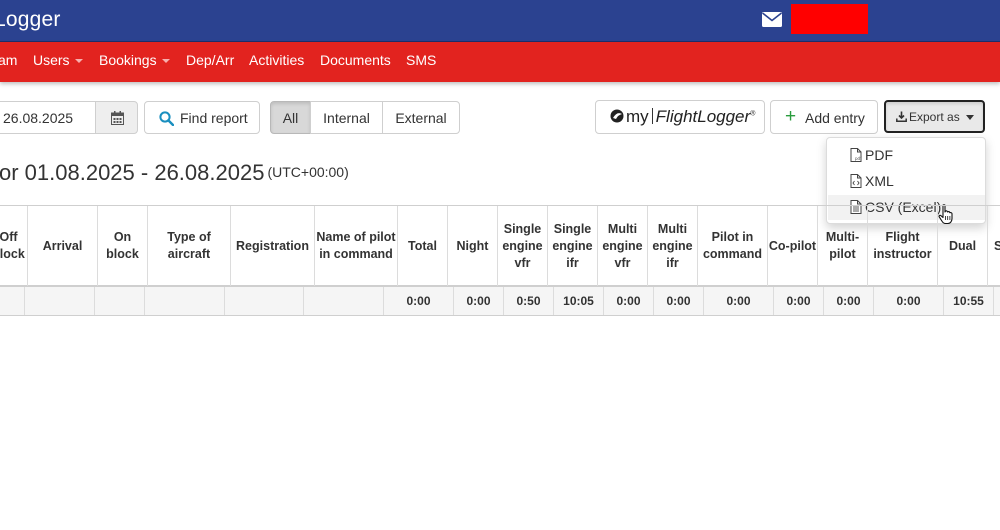 The image size is (1000, 530). Describe the element at coordinates (500, 21) in the screenshot. I see `top-header: Logger` at that location.